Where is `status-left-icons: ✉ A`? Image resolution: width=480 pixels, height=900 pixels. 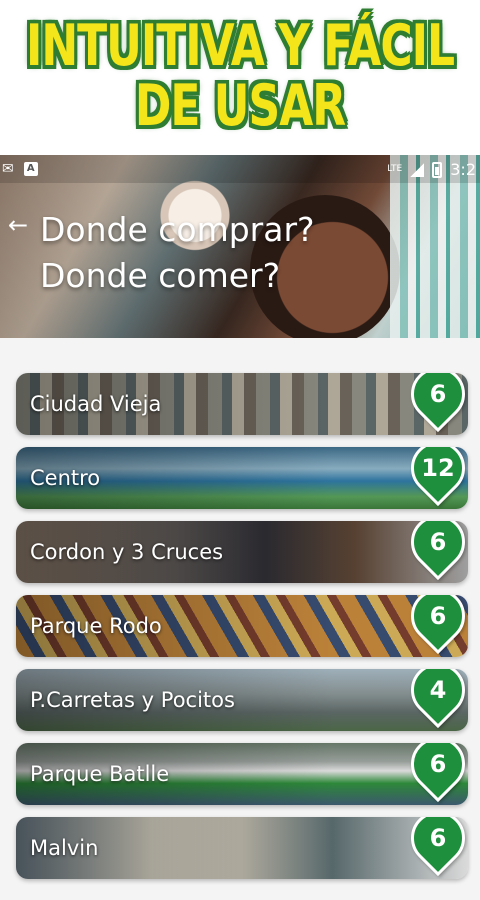 status-left-icons: ✉ A is located at coordinates (20, 169).